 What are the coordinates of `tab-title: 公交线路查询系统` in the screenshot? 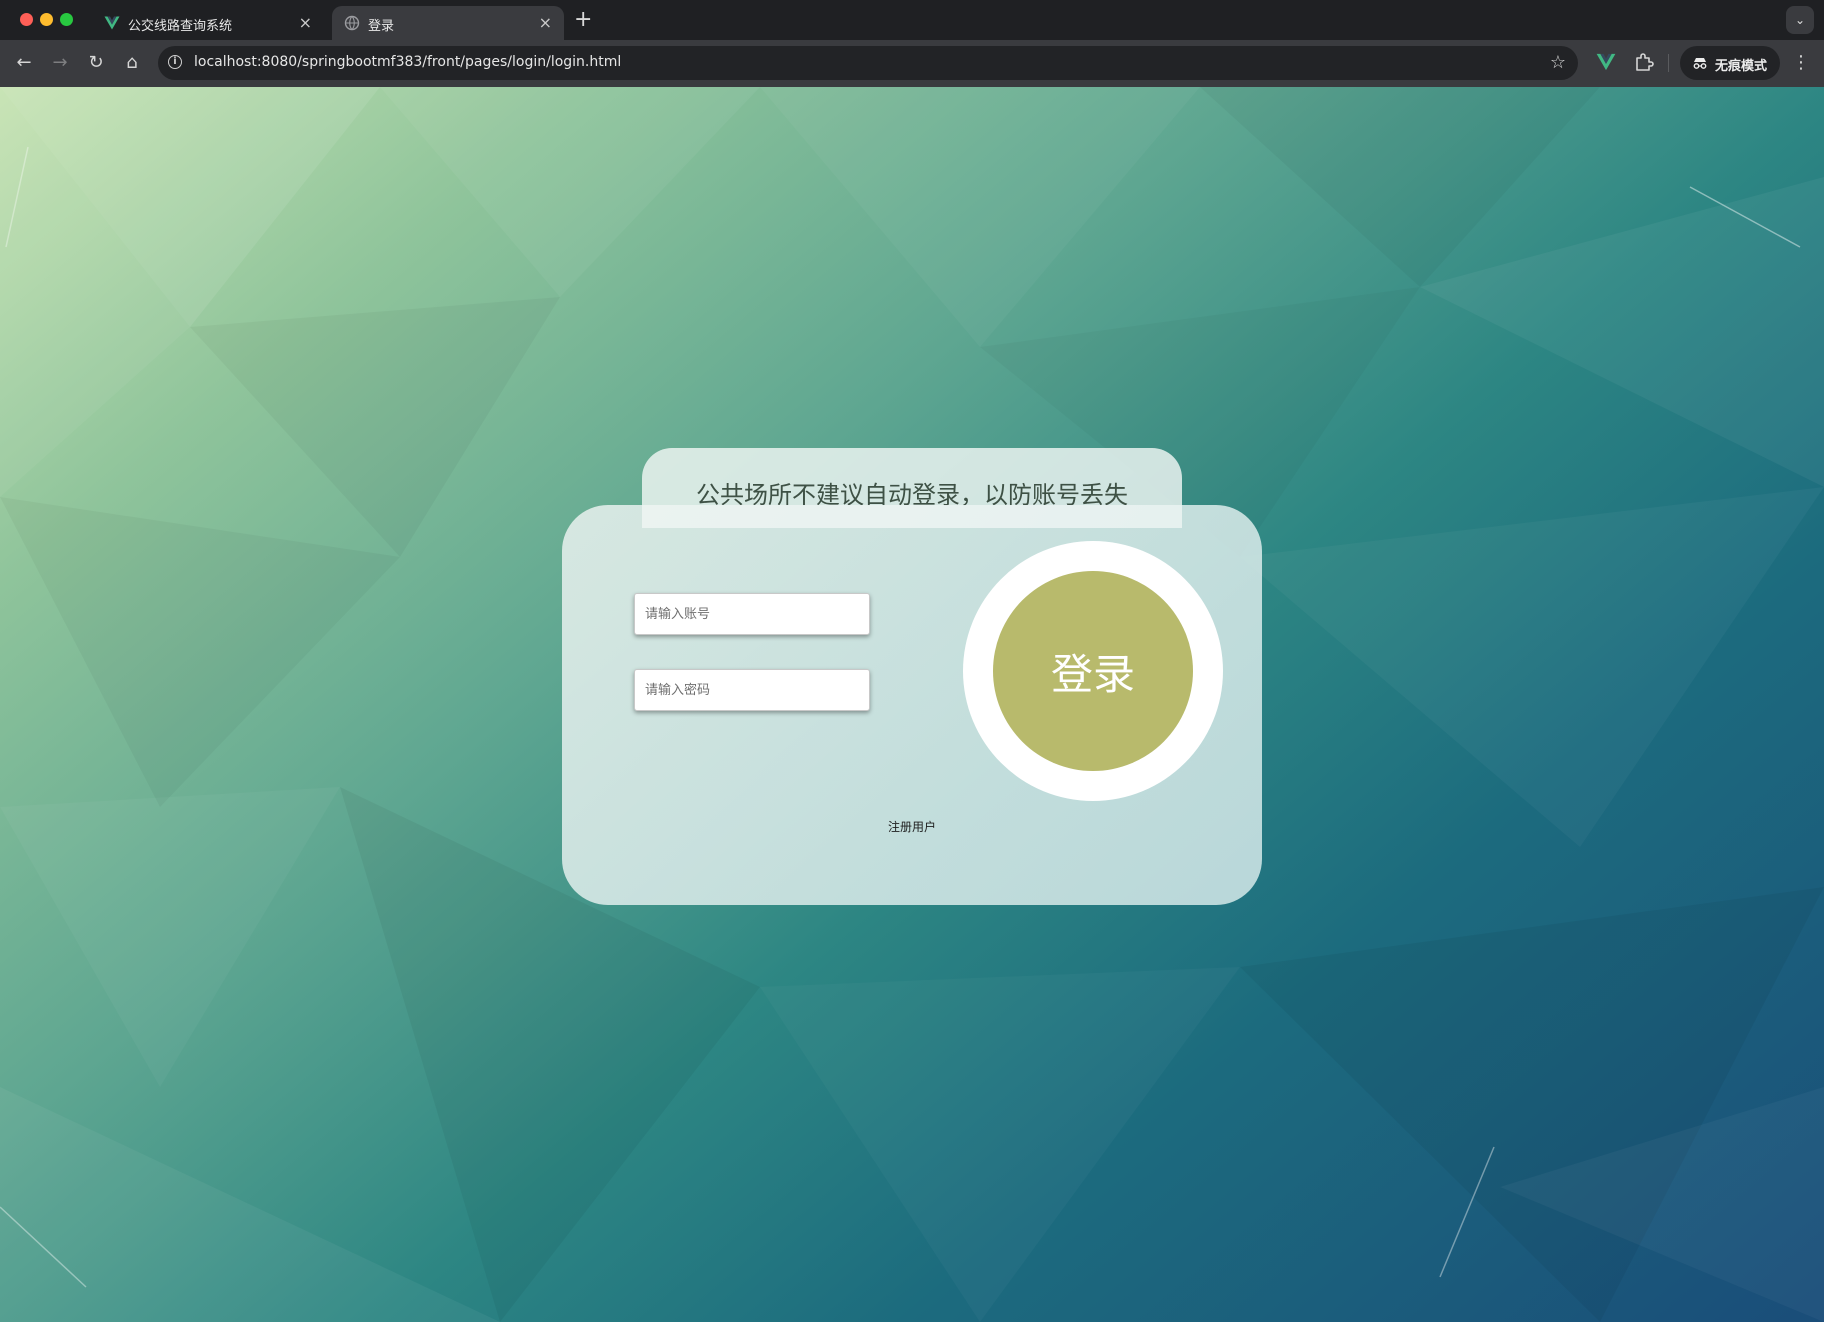 It's located at (180, 26).